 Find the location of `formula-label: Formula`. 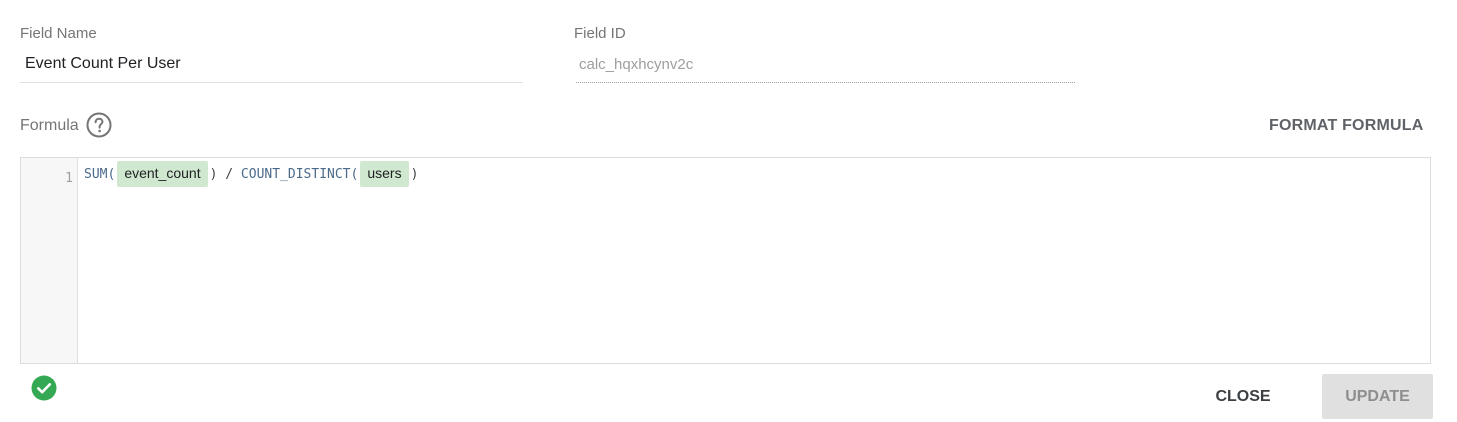

formula-label: Formula is located at coordinates (49, 125).